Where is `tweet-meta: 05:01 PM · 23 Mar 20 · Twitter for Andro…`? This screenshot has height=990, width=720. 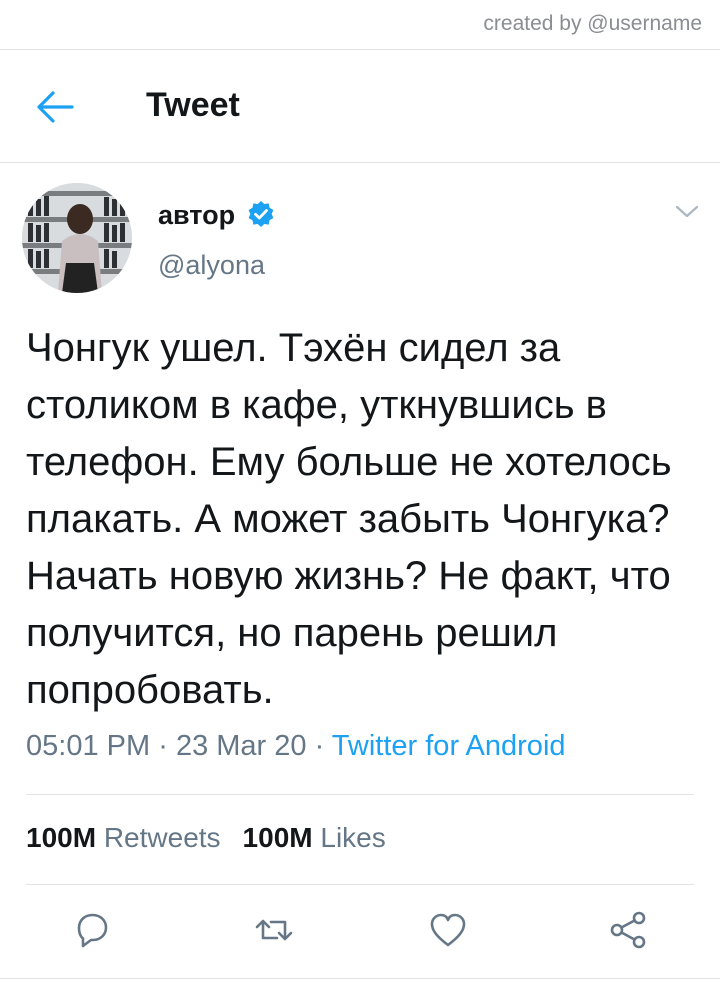
tweet-meta: 05:01 PM · 23 Mar 20 · Twitter for Andro… is located at coordinates (296, 746).